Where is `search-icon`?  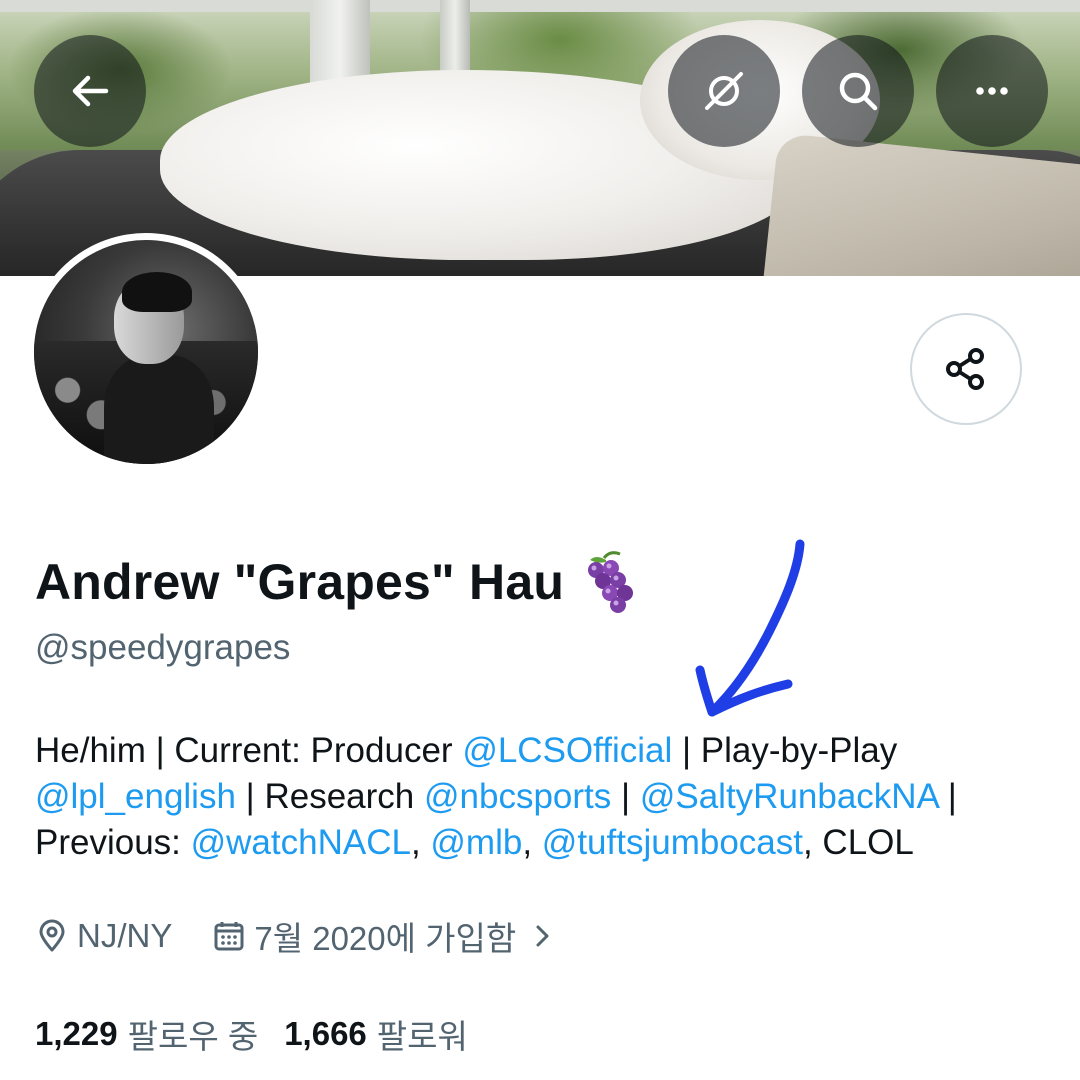
search-icon is located at coordinates (858, 91).